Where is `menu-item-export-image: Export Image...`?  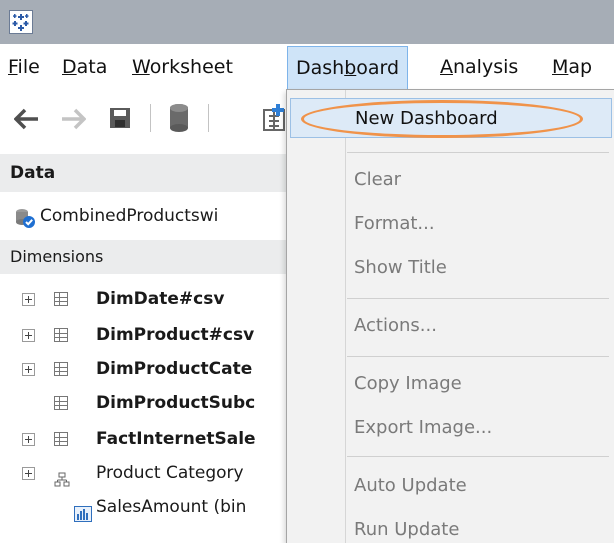 menu-item-export-image: Export Image... is located at coordinates (451, 428).